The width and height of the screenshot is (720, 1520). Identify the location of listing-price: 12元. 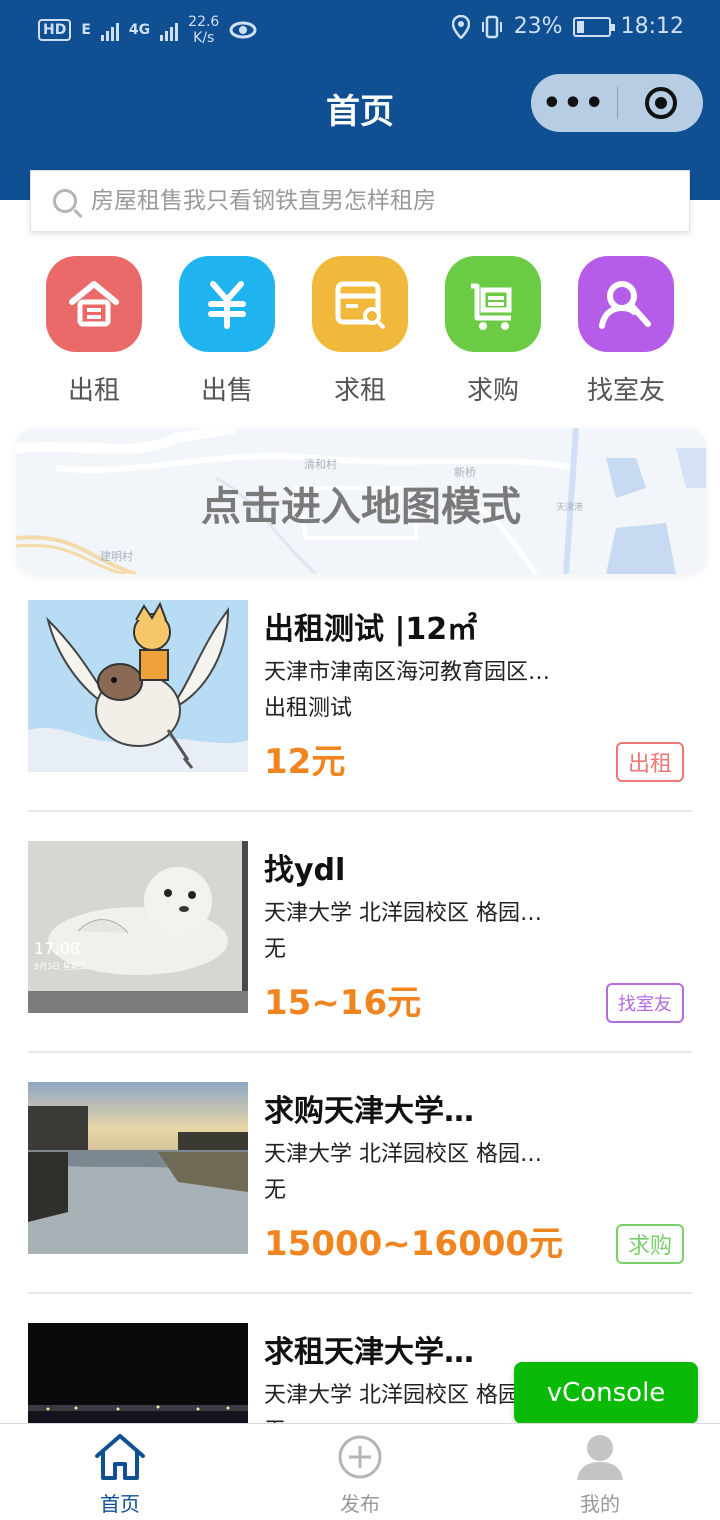
(305, 762).